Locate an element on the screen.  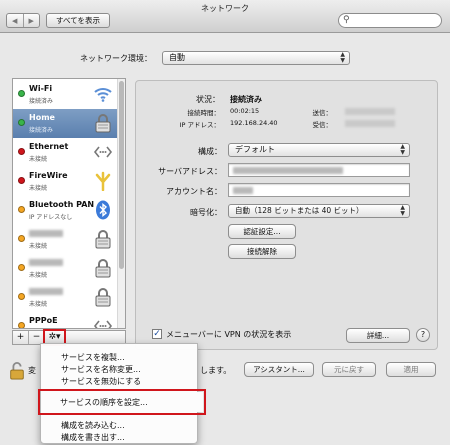
configuration-value: デフォルト is located at coordinates (255, 149).